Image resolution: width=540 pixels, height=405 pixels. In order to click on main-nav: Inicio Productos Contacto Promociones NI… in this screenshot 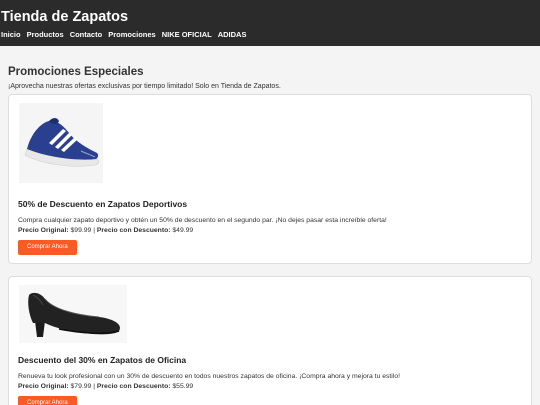, I will do `click(270, 35)`.